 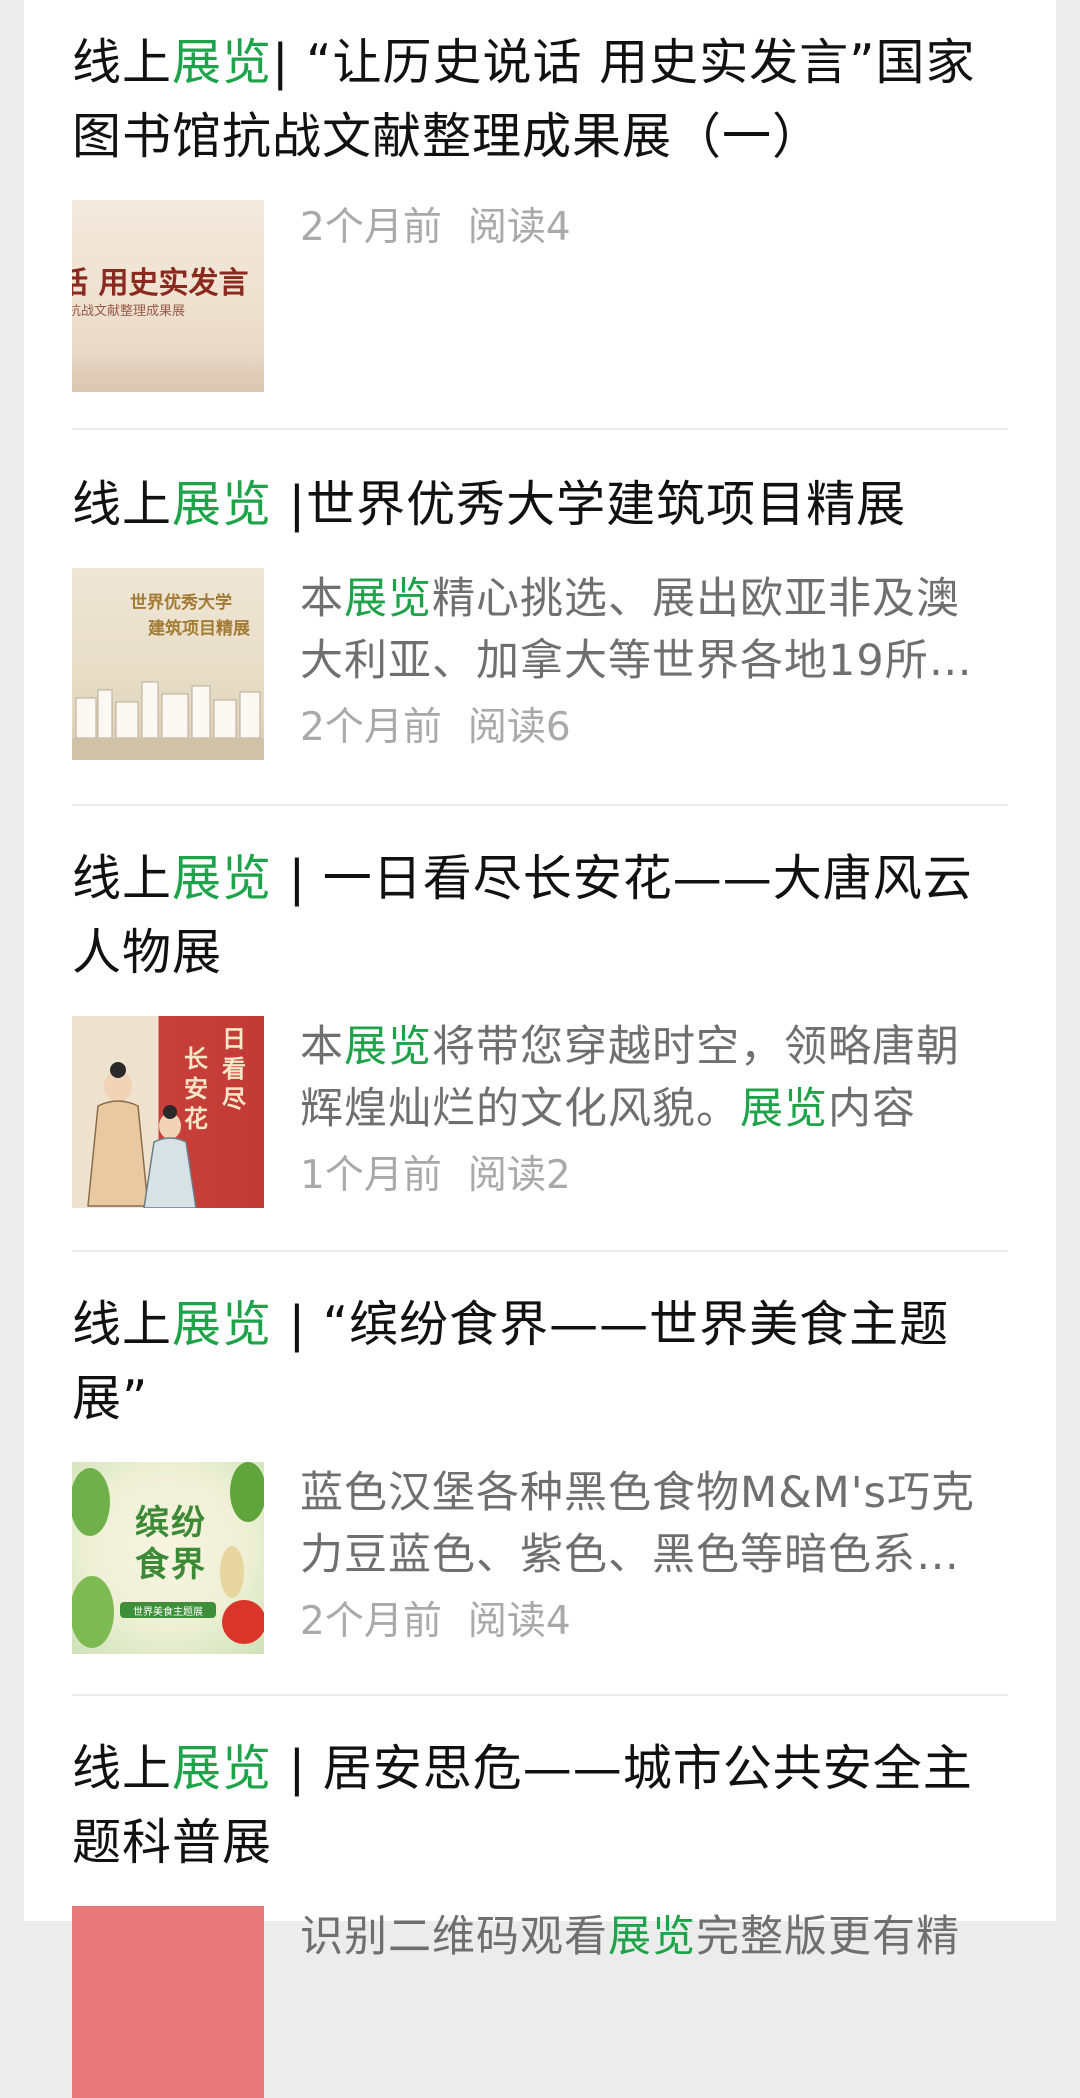 I want to click on article-title: 线上展览 |世界优秀大学建筑项目精展, so click(x=540, y=505).